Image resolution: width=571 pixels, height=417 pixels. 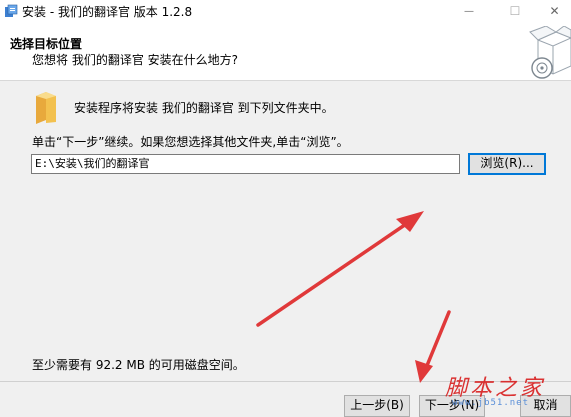 I want to click on intro-text: 安装程序将安装 我们的翻译官 到下列文件夹中。, so click(x=204, y=108).